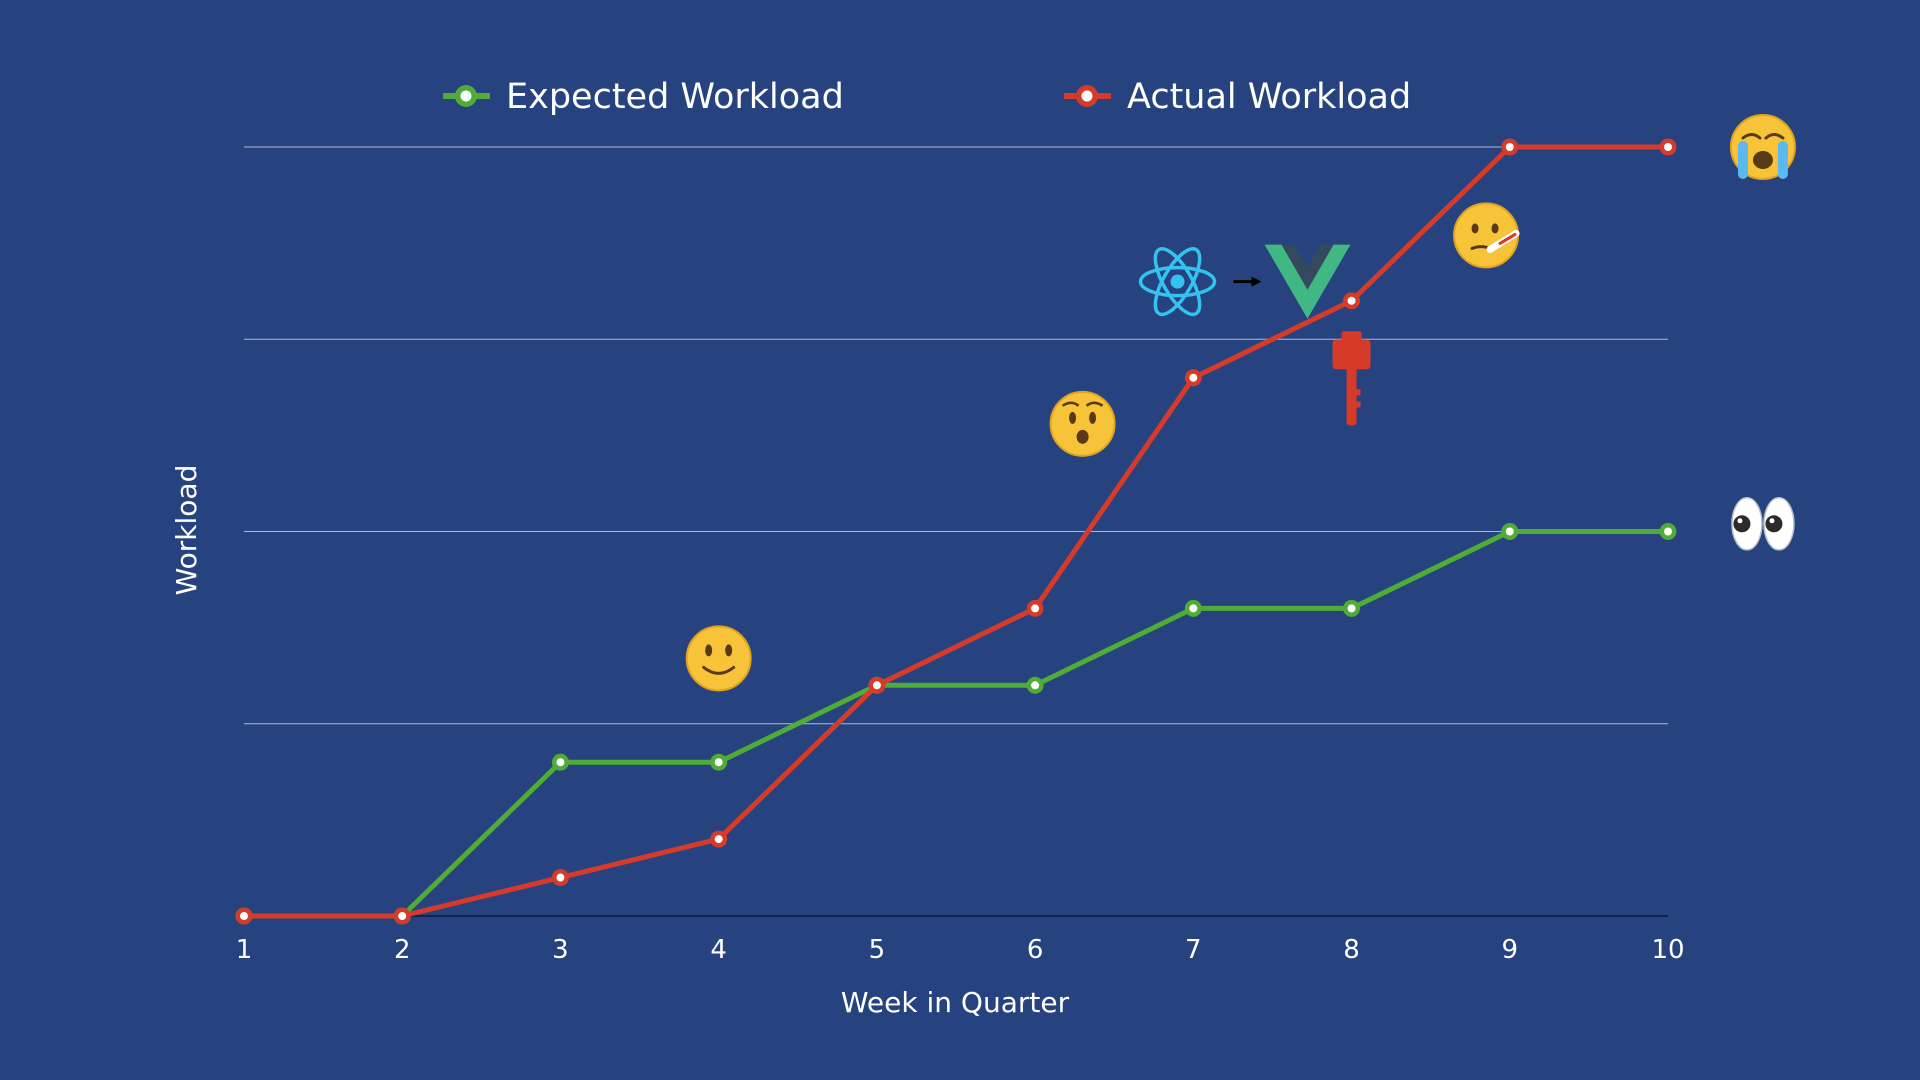 This screenshot has height=1080, width=1920. What do you see at coordinates (1510, 950) in the screenshot?
I see `x-tick-label-9: 9` at bounding box center [1510, 950].